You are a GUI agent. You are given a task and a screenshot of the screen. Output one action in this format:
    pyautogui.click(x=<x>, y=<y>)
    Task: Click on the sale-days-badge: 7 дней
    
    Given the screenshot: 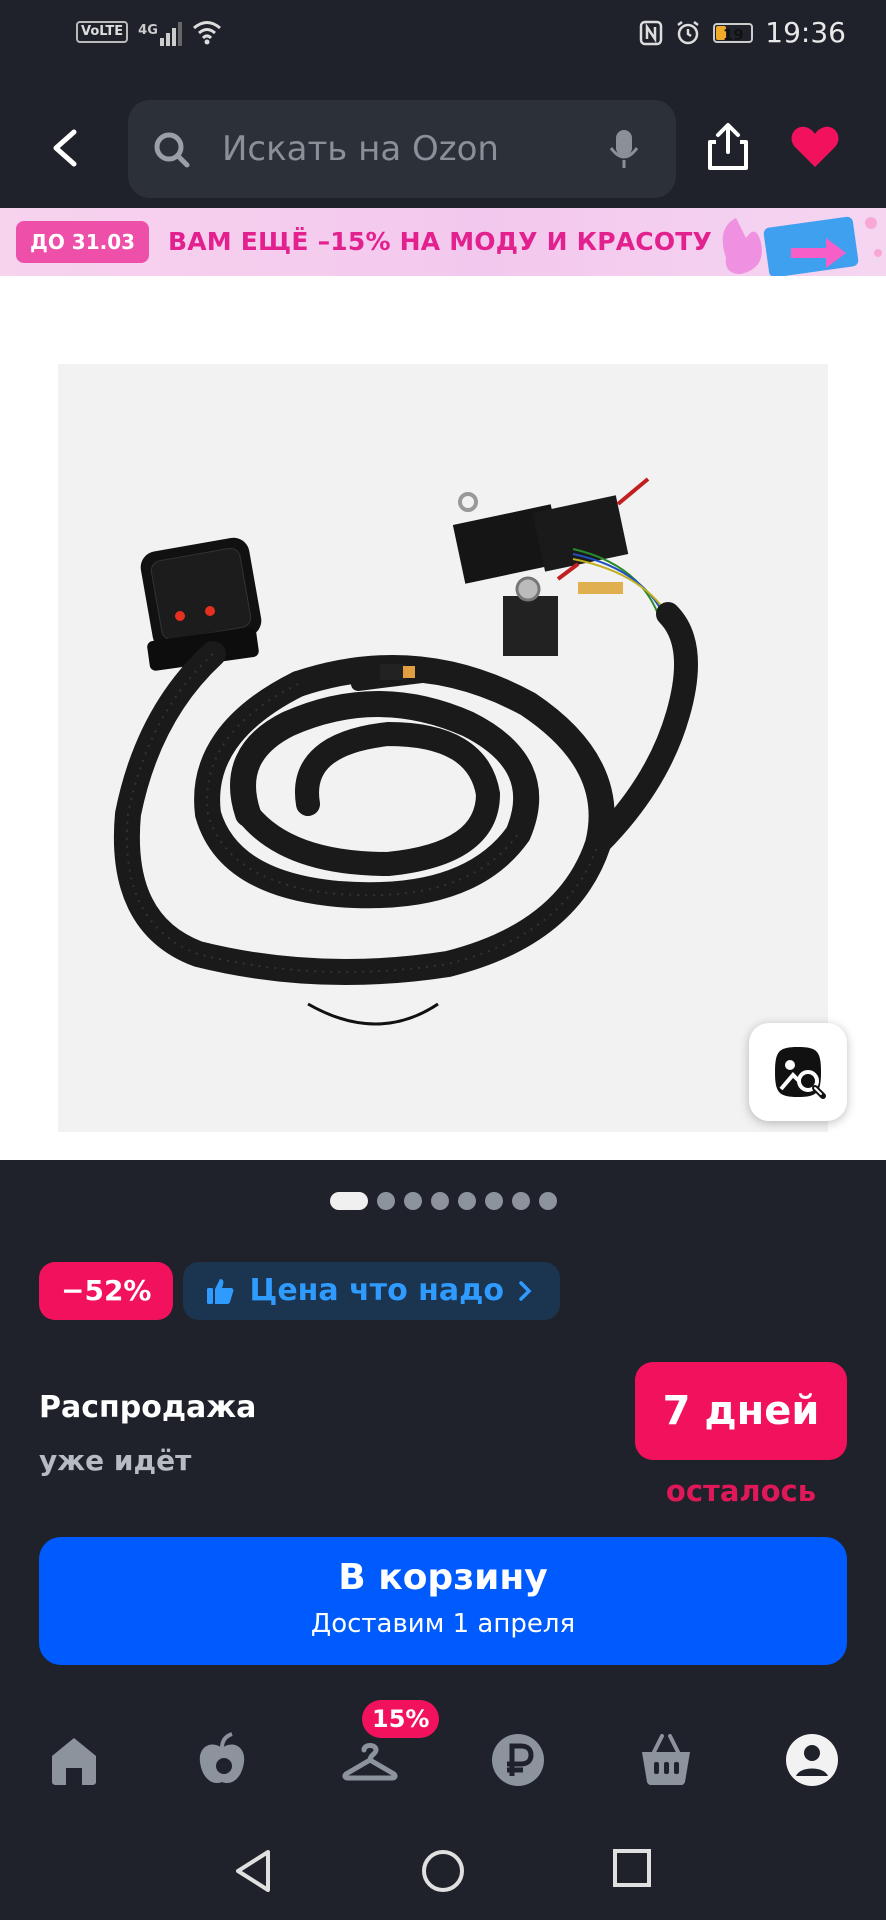 What is the action you would take?
    pyautogui.click(x=741, y=1411)
    